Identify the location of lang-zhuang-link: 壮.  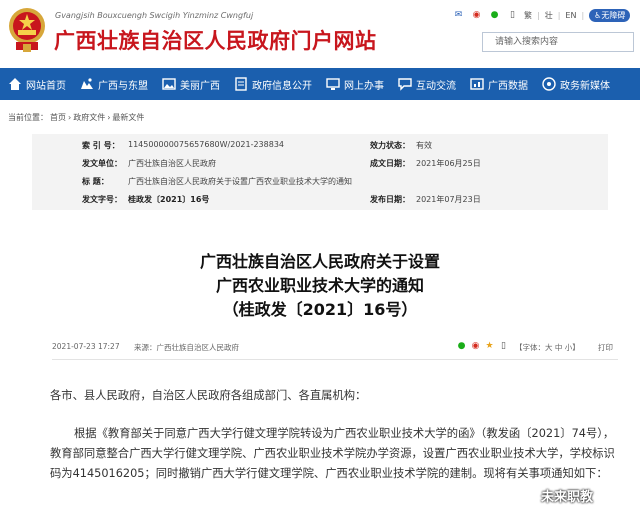
(549, 15).